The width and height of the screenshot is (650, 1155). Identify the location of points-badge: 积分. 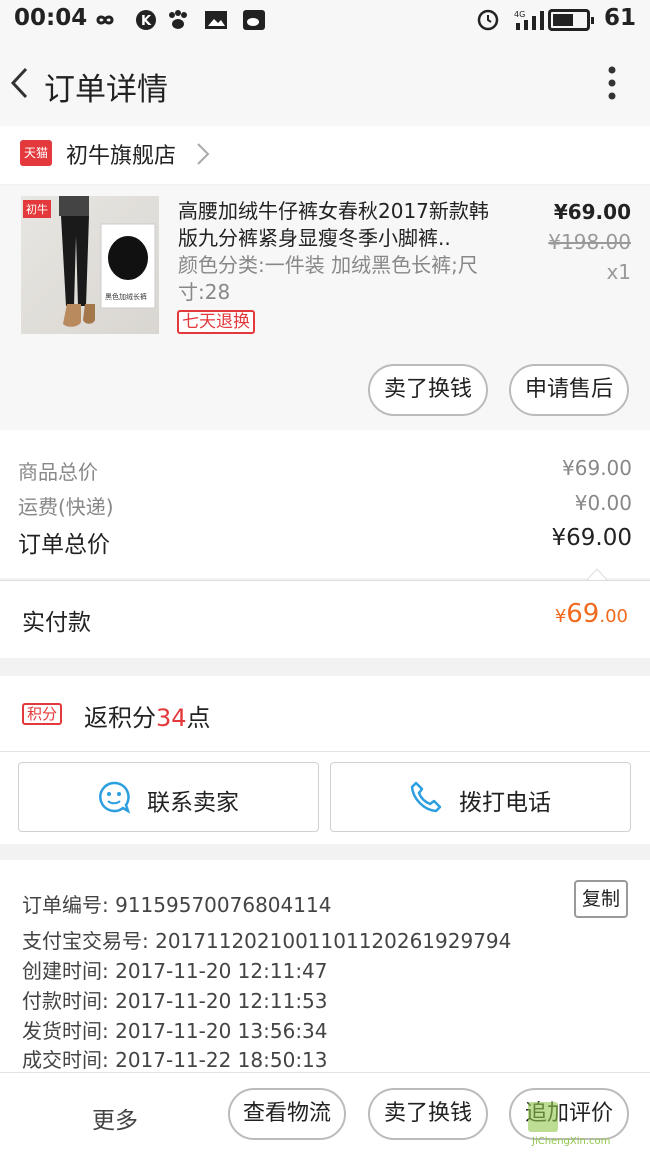
(42, 714).